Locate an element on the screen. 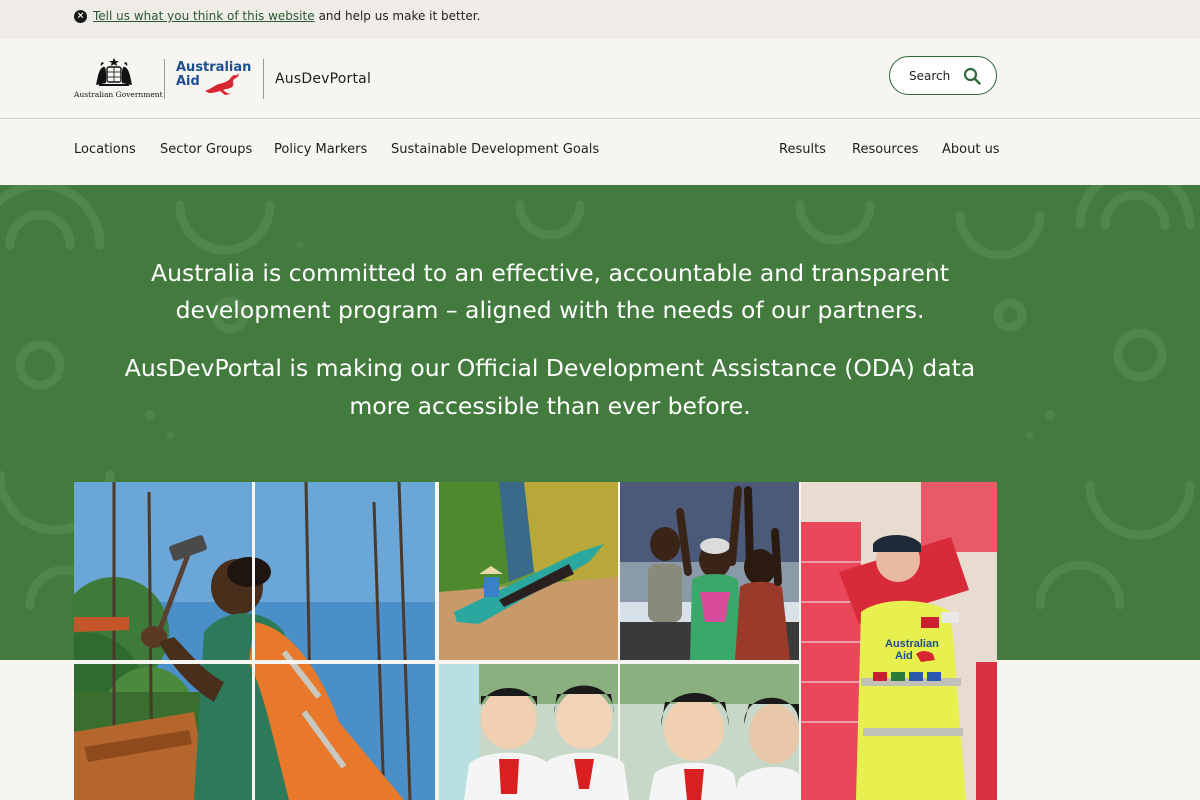 This screenshot has height=800, width=1200. coat-of-arms-icon is located at coordinates (114, 72).